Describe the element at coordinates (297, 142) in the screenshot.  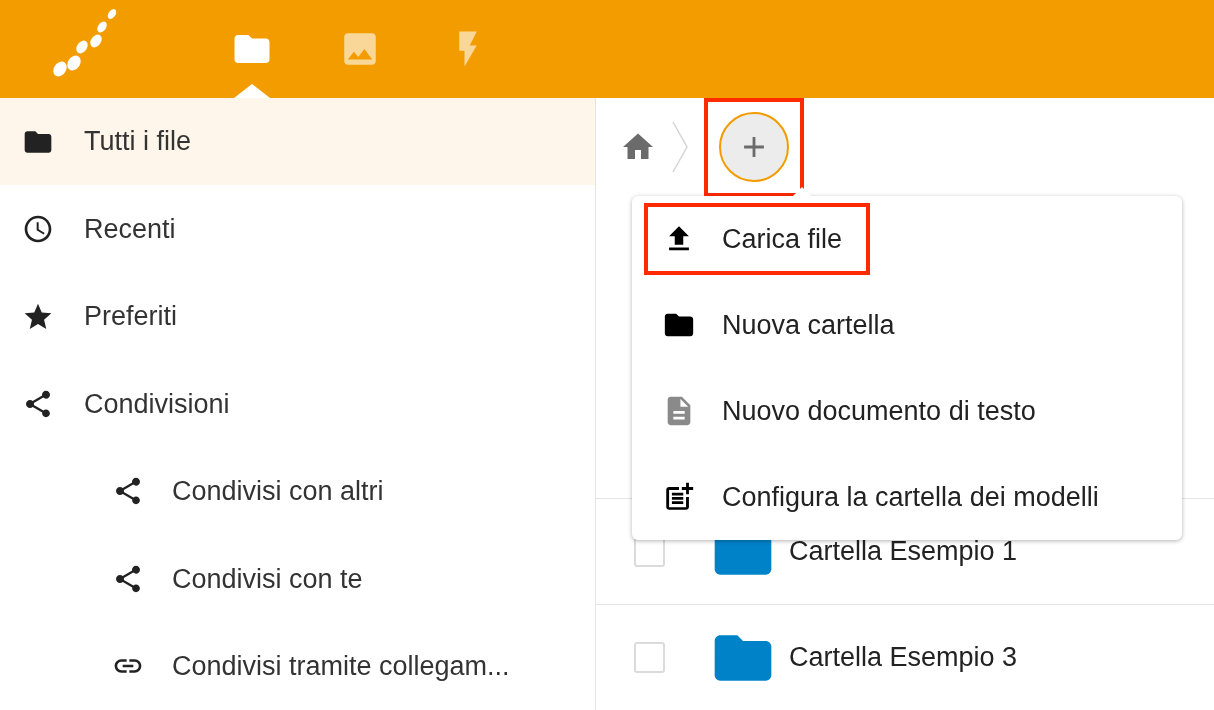
I see `sidebar-item: Tutti i file` at that location.